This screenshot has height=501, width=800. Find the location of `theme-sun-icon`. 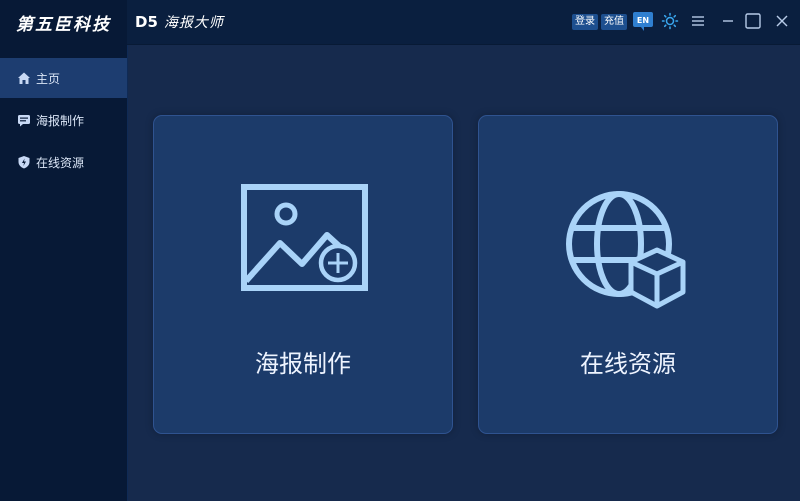

theme-sun-icon is located at coordinates (670, 21).